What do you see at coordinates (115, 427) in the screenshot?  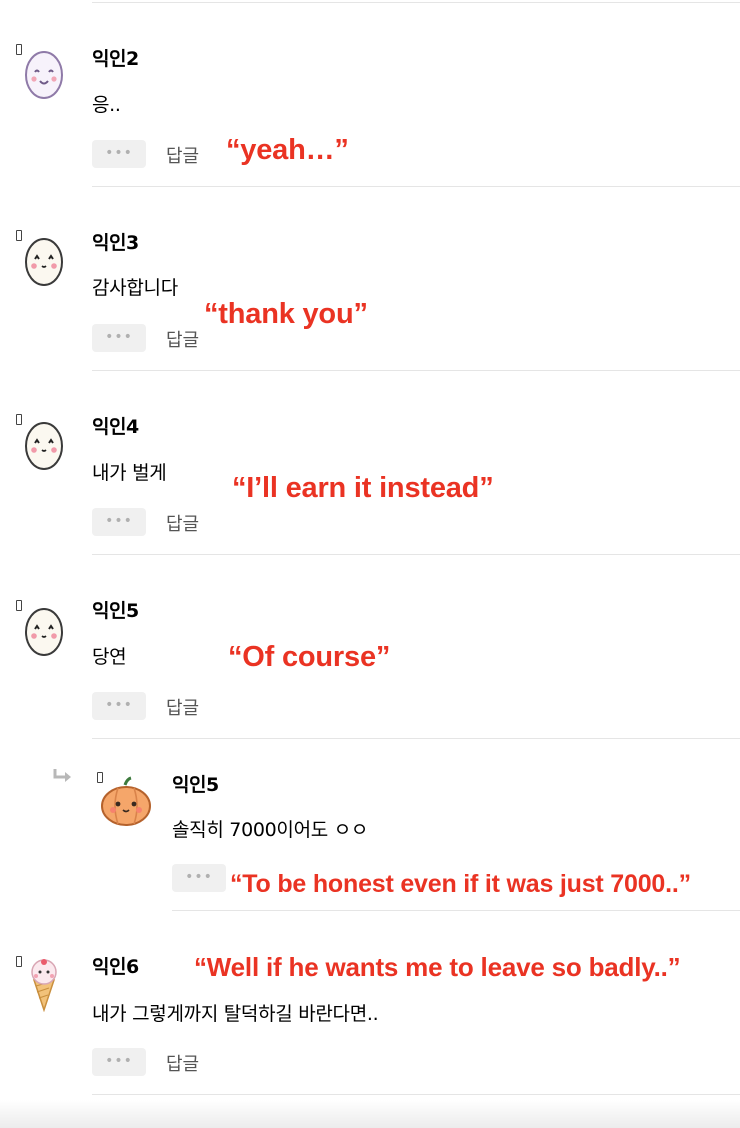 I see `username: 익인4` at bounding box center [115, 427].